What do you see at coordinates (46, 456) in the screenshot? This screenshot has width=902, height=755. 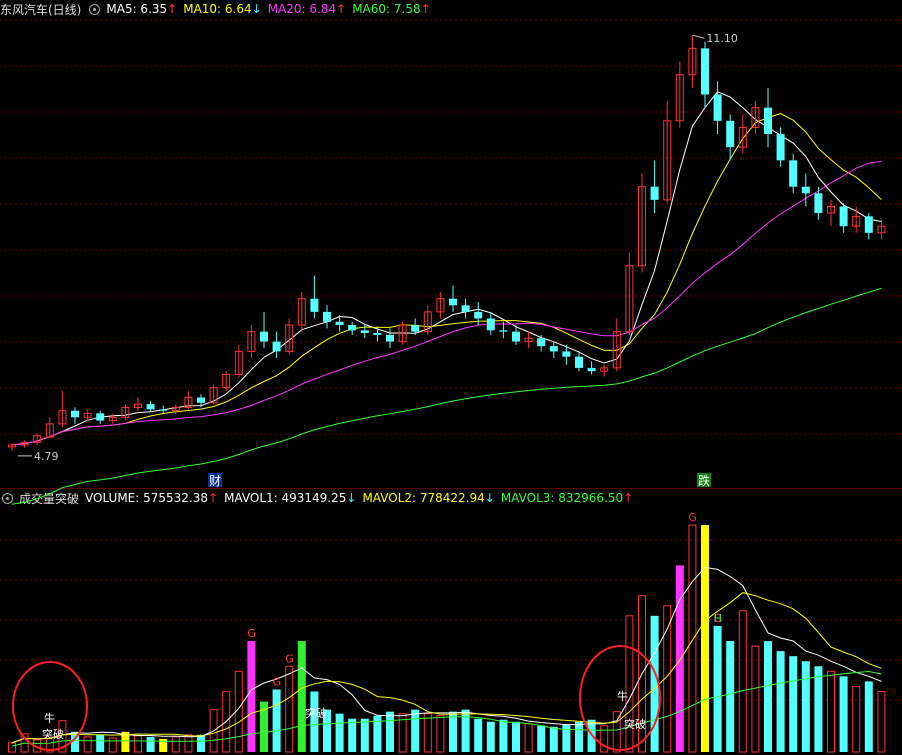 I see `low-price-label: 4.79` at bounding box center [46, 456].